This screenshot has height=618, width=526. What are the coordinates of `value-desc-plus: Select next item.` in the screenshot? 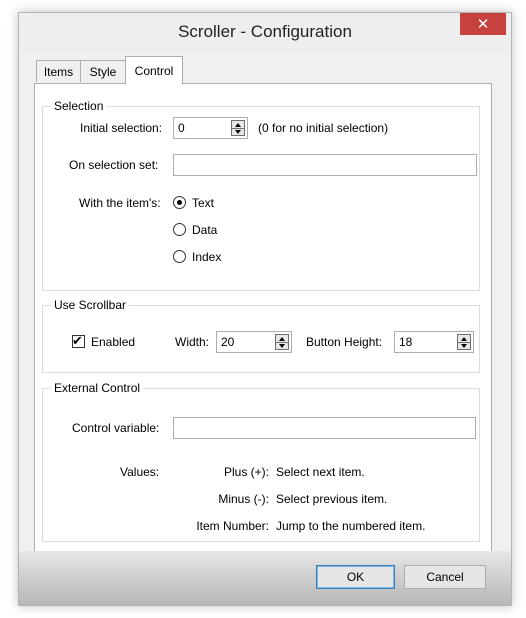 It's located at (320, 472).